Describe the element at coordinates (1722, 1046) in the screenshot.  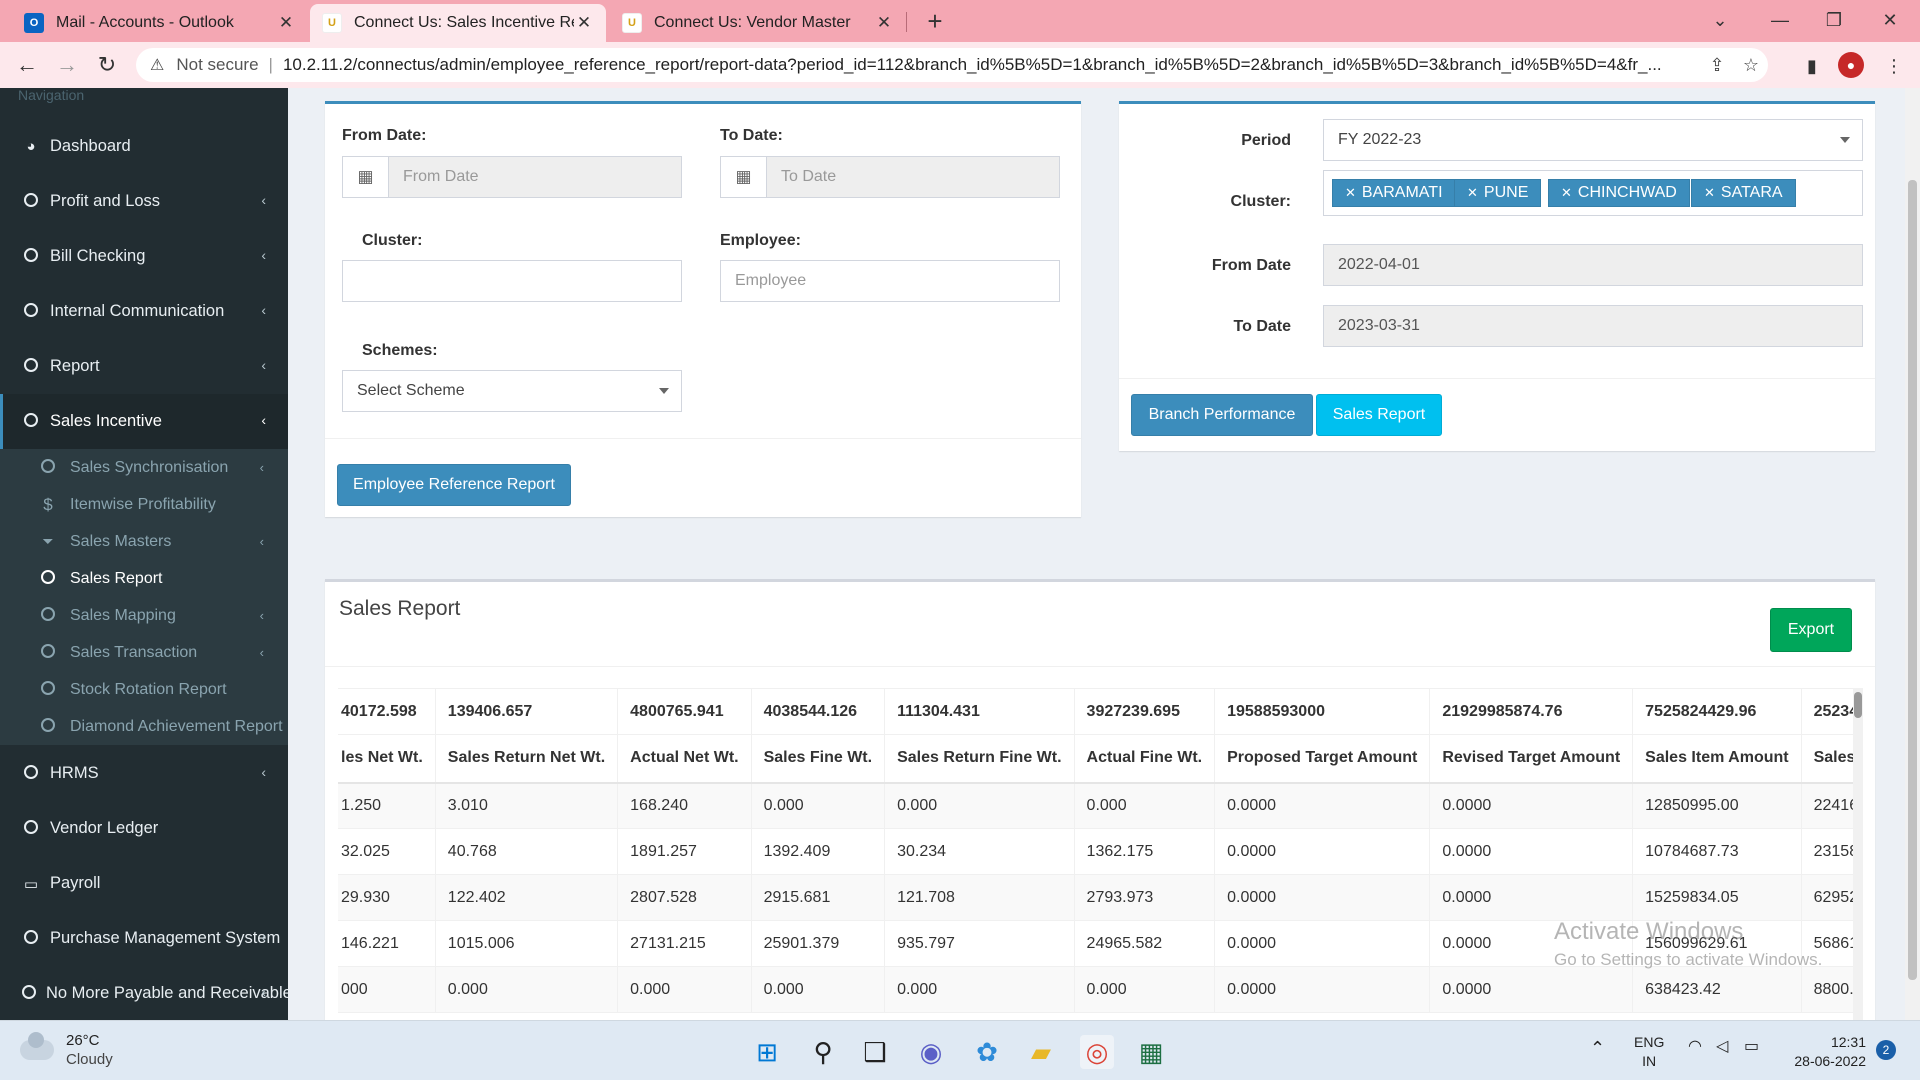
I see `volume-icon: ◁` at that location.